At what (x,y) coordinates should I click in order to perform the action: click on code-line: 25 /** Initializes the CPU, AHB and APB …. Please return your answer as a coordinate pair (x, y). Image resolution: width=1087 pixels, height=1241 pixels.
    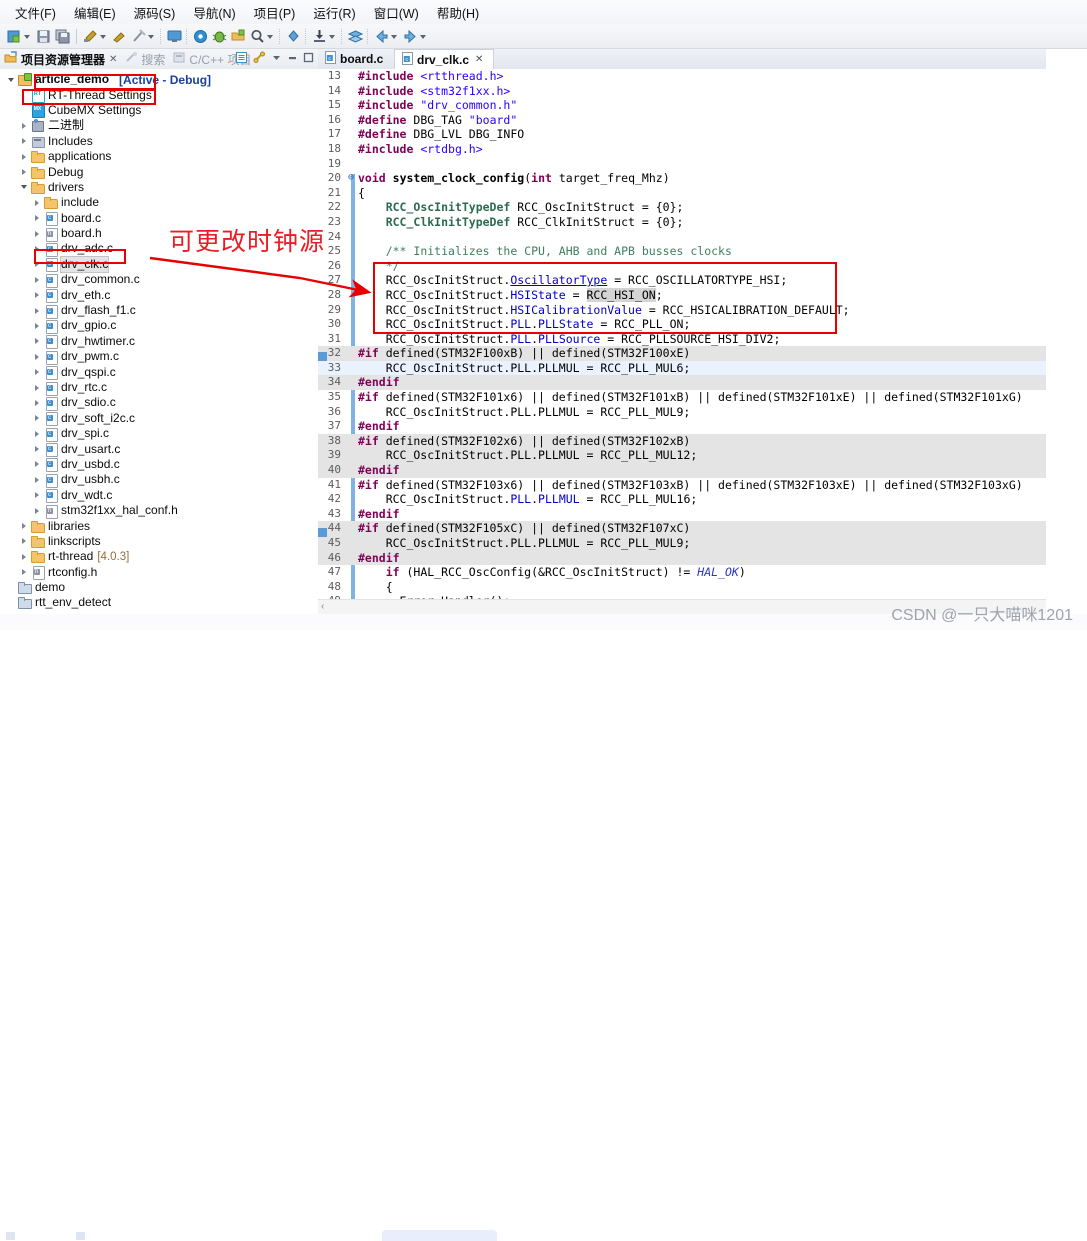
    Looking at the image, I should click on (682, 251).